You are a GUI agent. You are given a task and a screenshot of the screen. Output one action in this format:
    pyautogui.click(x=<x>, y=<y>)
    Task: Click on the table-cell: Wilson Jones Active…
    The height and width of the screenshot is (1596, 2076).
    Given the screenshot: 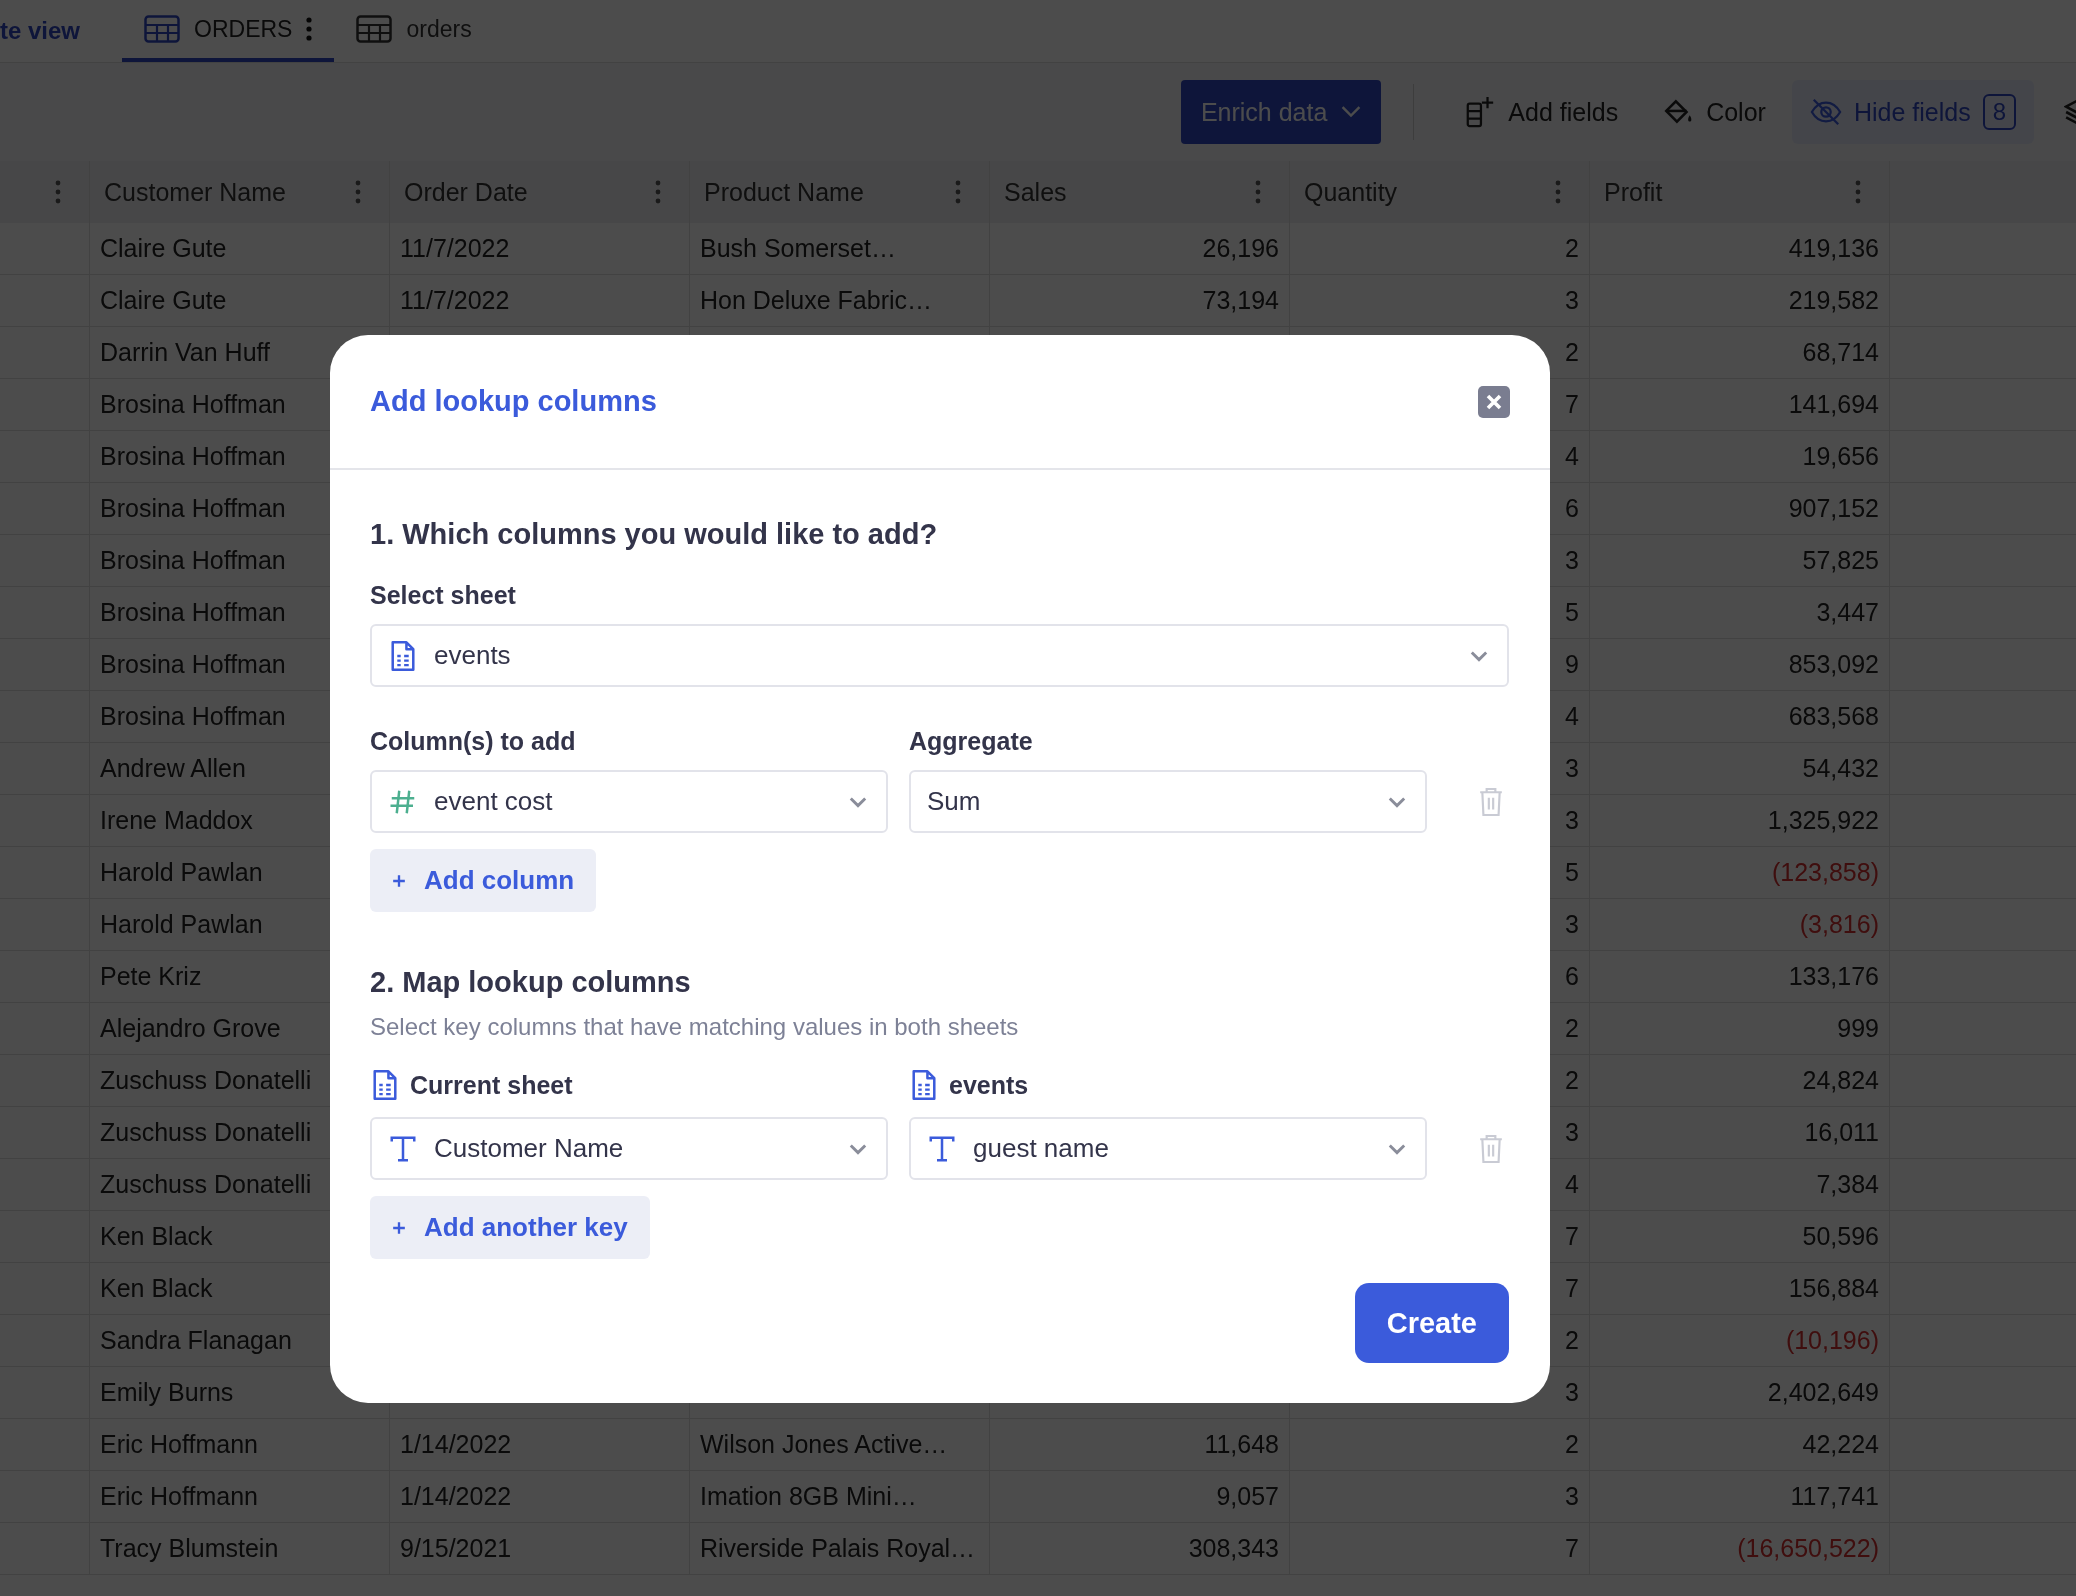 What is the action you would take?
    pyautogui.click(x=824, y=1444)
    